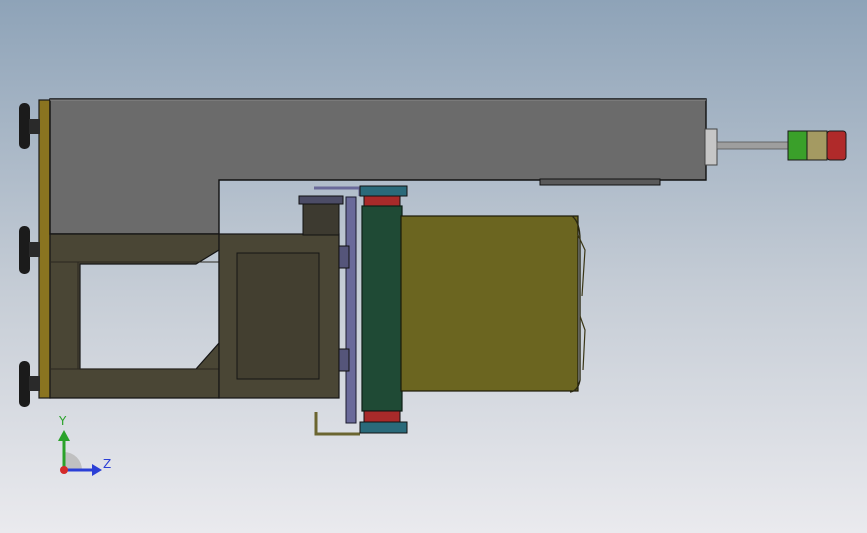  What do you see at coordinates (279, 316) in the screenshot?
I see `gearbox` at bounding box center [279, 316].